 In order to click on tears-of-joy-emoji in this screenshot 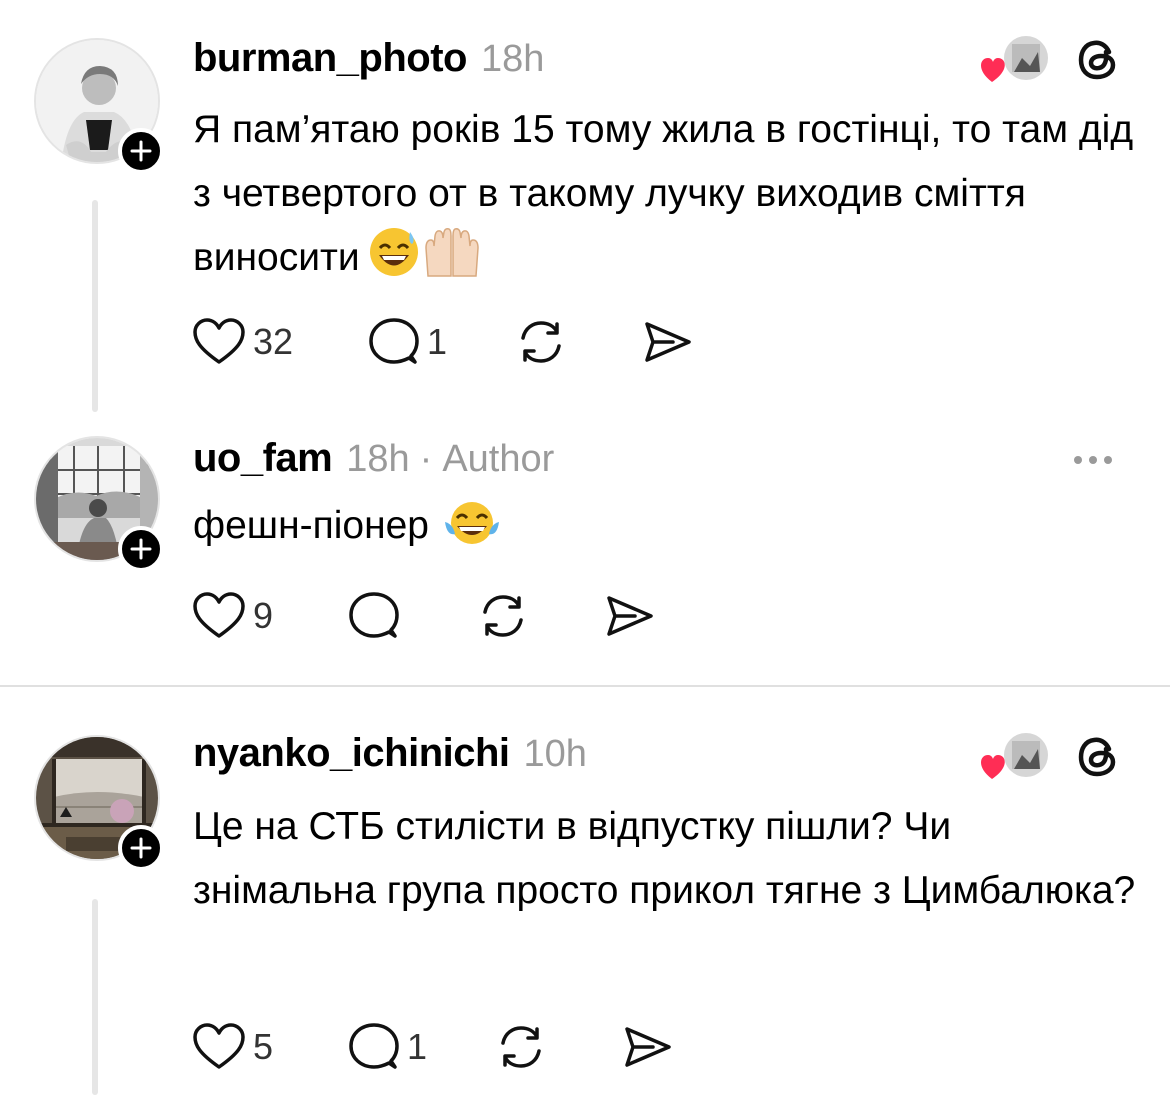, I will do `click(472, 533)`.